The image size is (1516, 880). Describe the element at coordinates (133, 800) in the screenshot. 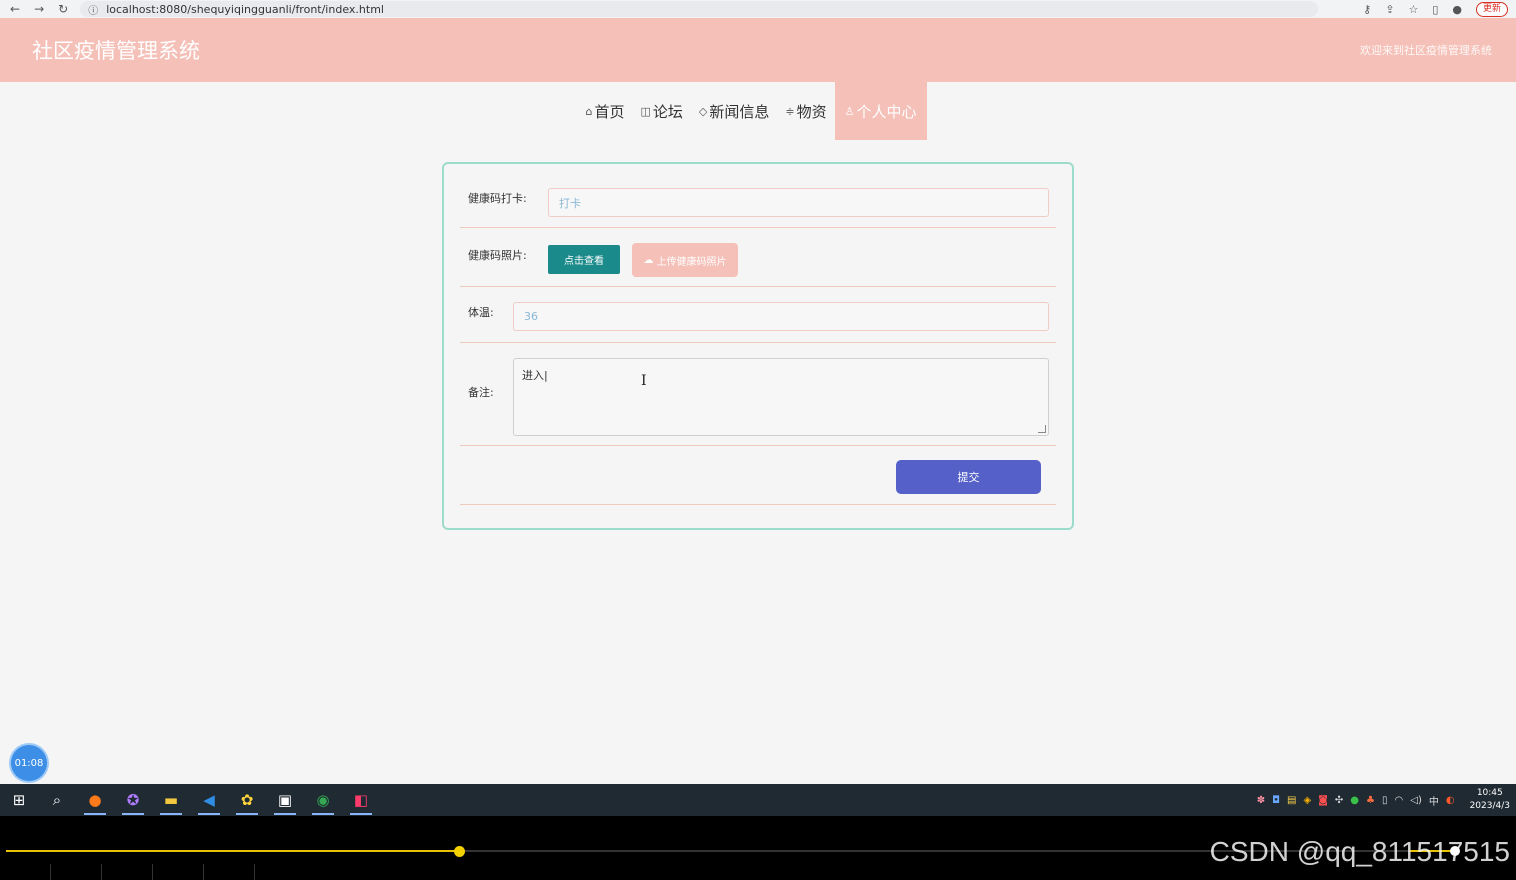

I see `app-purple-icon: ✪` at that location.